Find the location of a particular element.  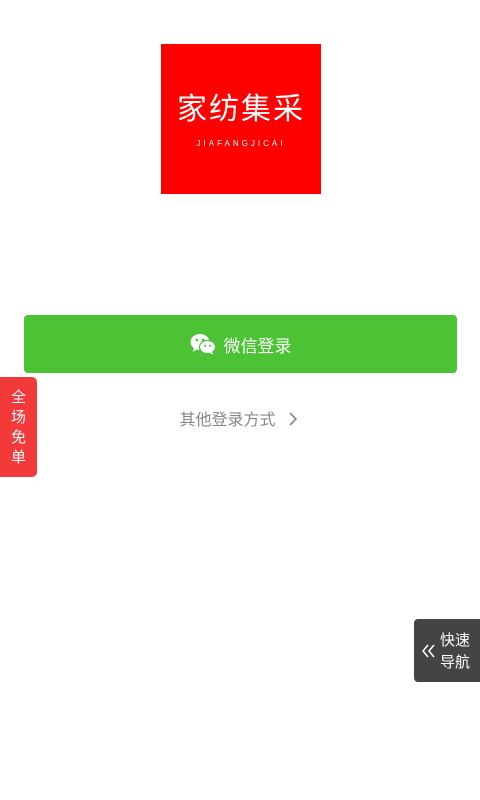

badge-char: 全 is located at coordinates (18, 397).